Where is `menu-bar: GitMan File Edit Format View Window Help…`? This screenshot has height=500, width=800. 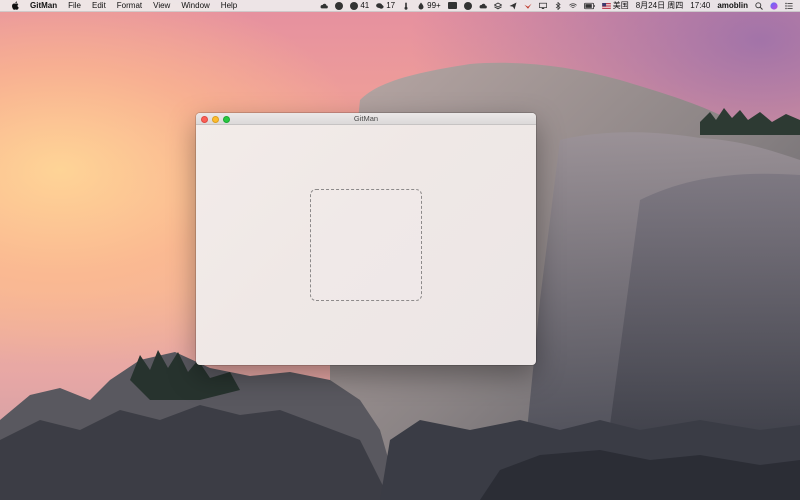
menu-bar: GitMan File Edit Format View Window Help… is located at coordinates (400, 6).